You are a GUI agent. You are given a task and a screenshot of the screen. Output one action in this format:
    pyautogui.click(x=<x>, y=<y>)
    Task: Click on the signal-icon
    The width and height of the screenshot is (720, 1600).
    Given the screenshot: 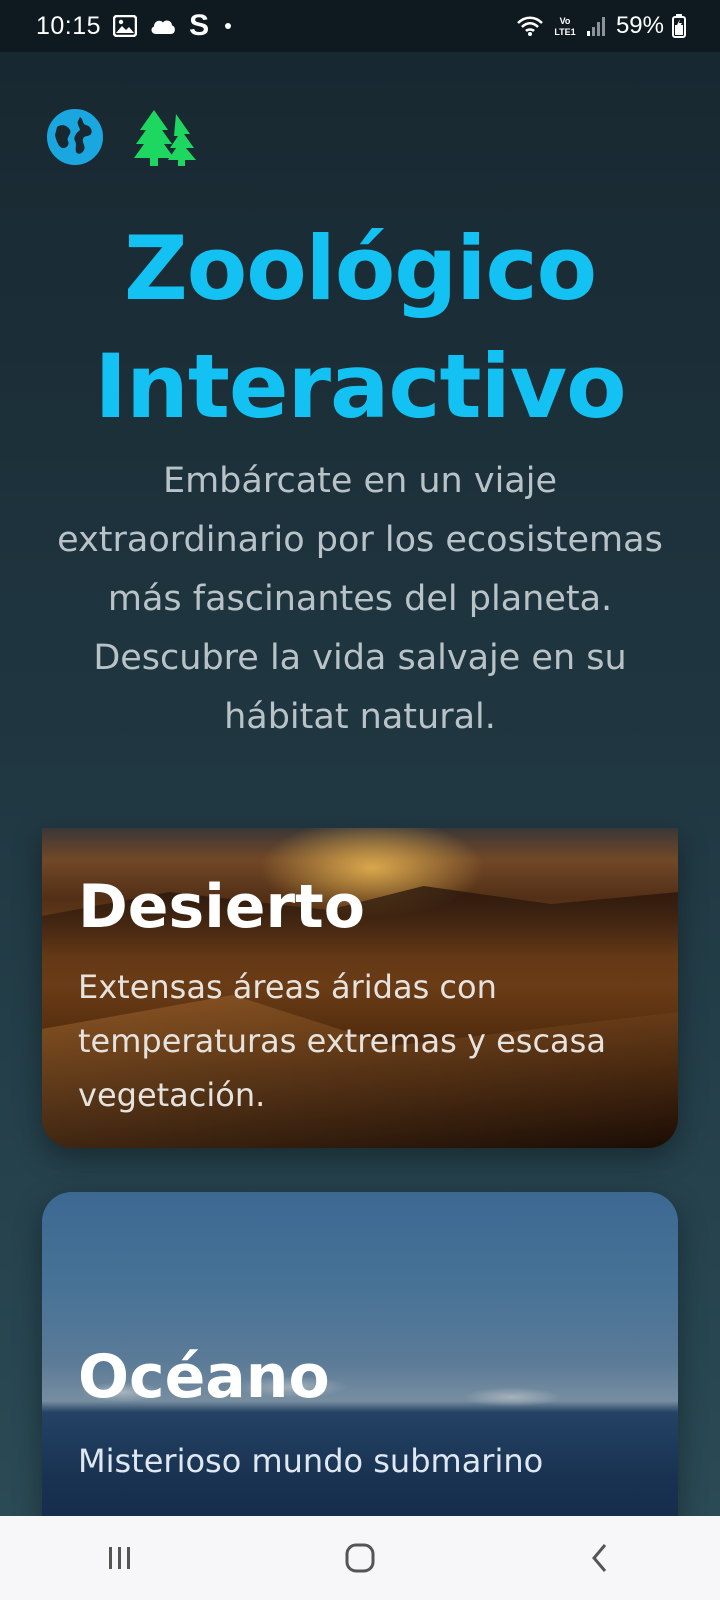 What is the action you would take?
    pyautogui.click(x=597, y=26)
    